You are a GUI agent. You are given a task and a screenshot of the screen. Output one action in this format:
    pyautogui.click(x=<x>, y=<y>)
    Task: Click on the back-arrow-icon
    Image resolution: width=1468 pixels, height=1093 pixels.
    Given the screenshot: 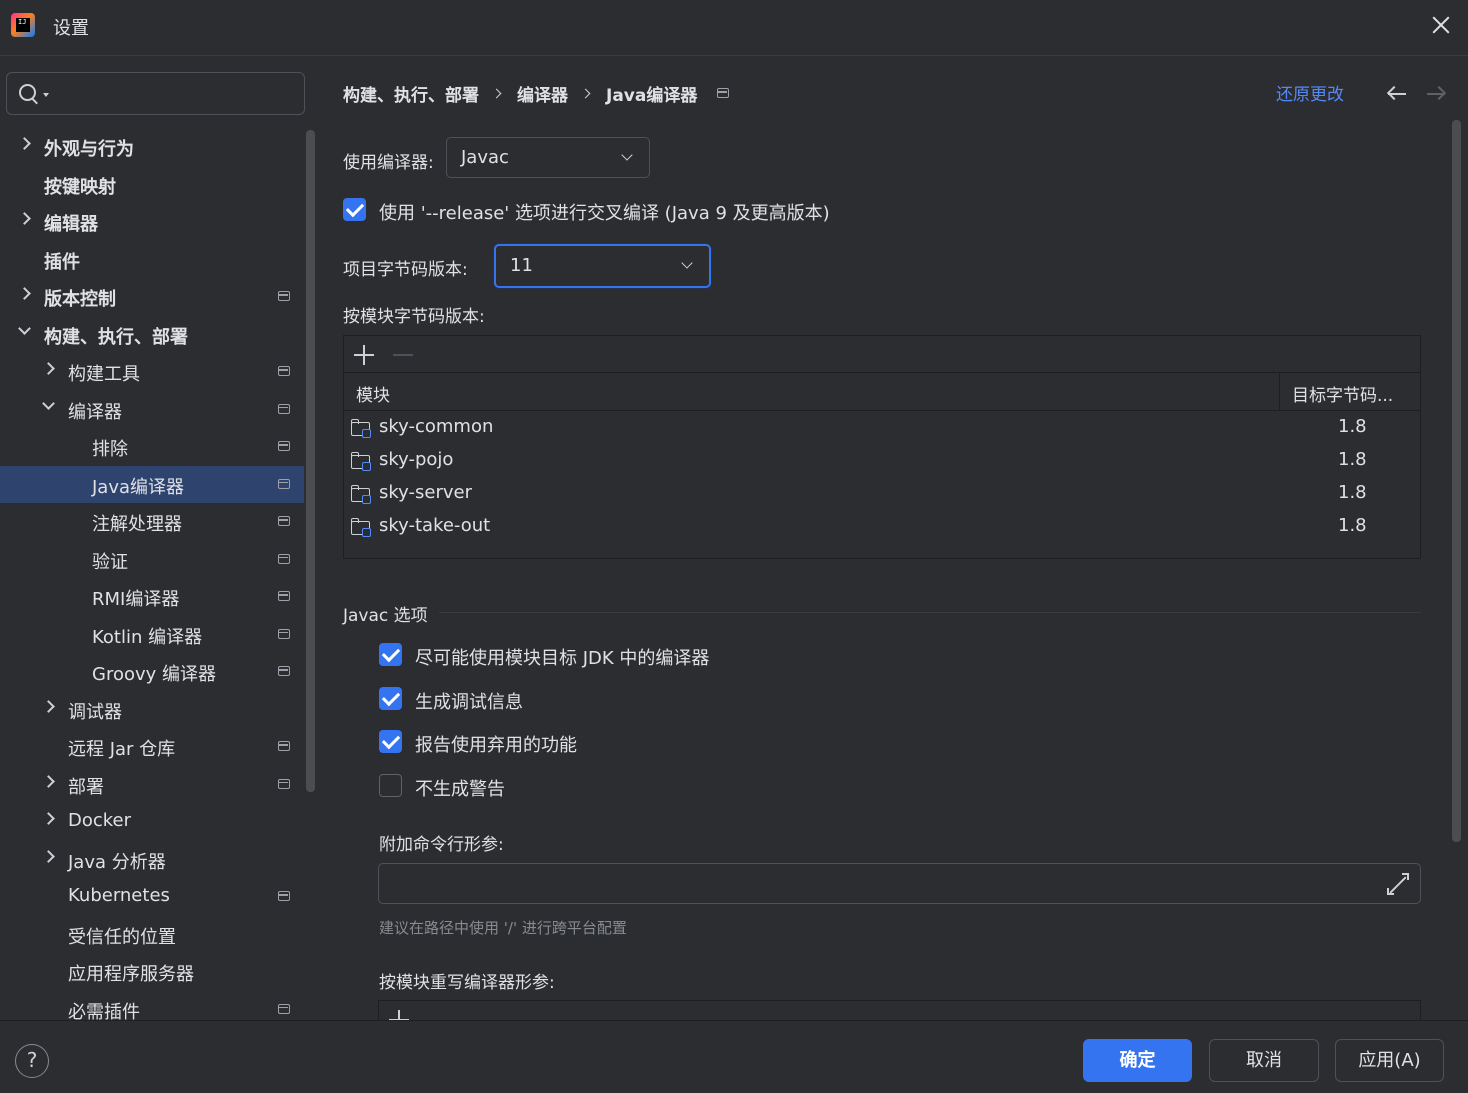 What is the action you would take?
    pyautogui.click(x=1397, y=94)
    